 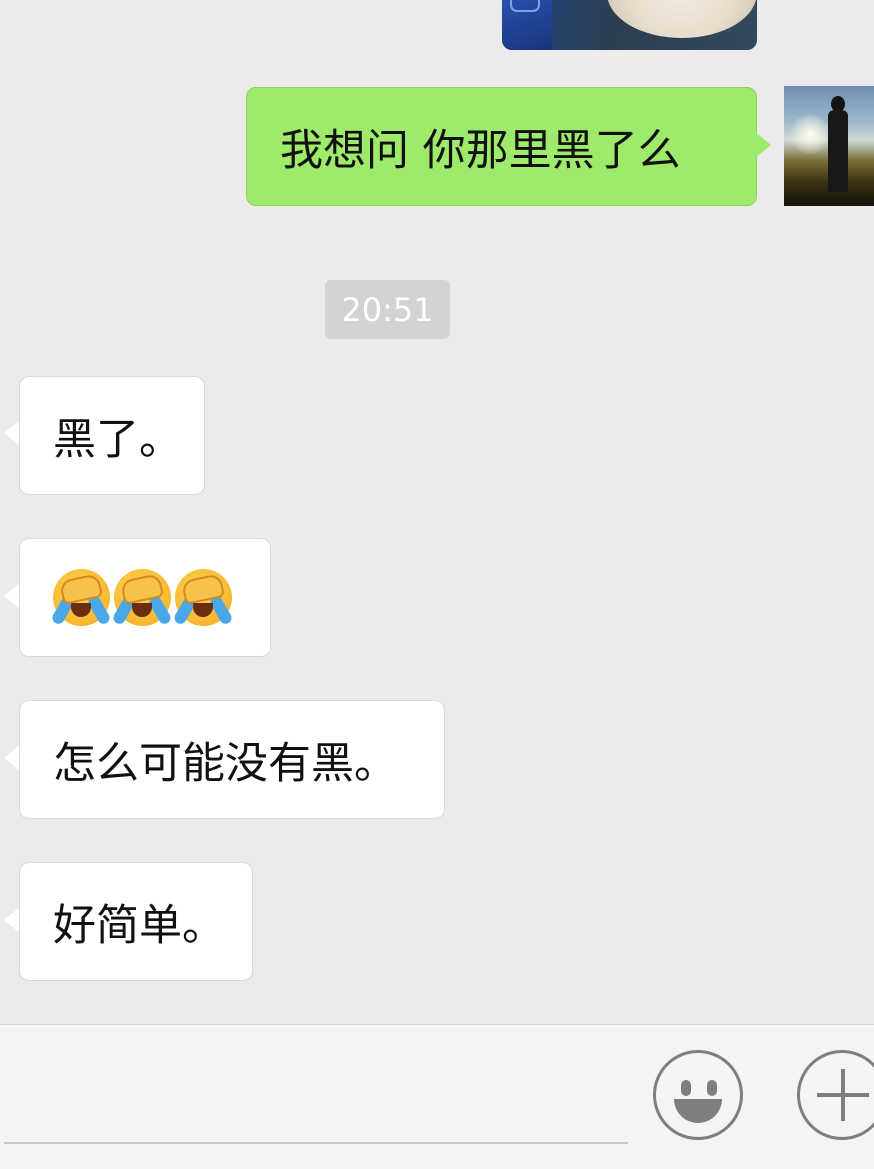 What do you see at coordinates (835, 1095) in the screenshot?
I see `more-options-button` at bounding box center [835, 1095].